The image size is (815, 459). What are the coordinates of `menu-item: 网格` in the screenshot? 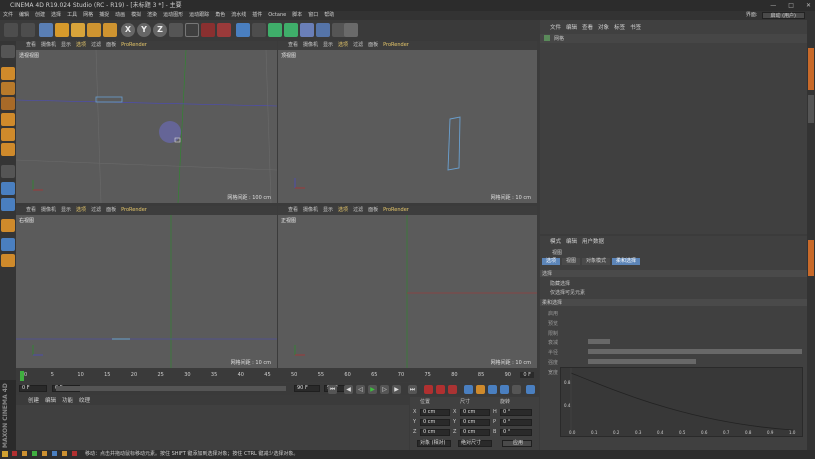 It's located at (88, 15).